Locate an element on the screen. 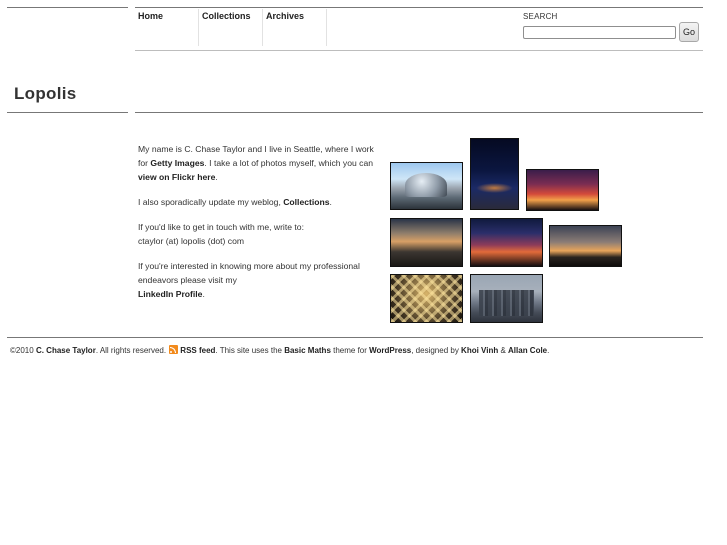  designer-khoi-link: Khoi Vinh is located at coordinates (479, 350).